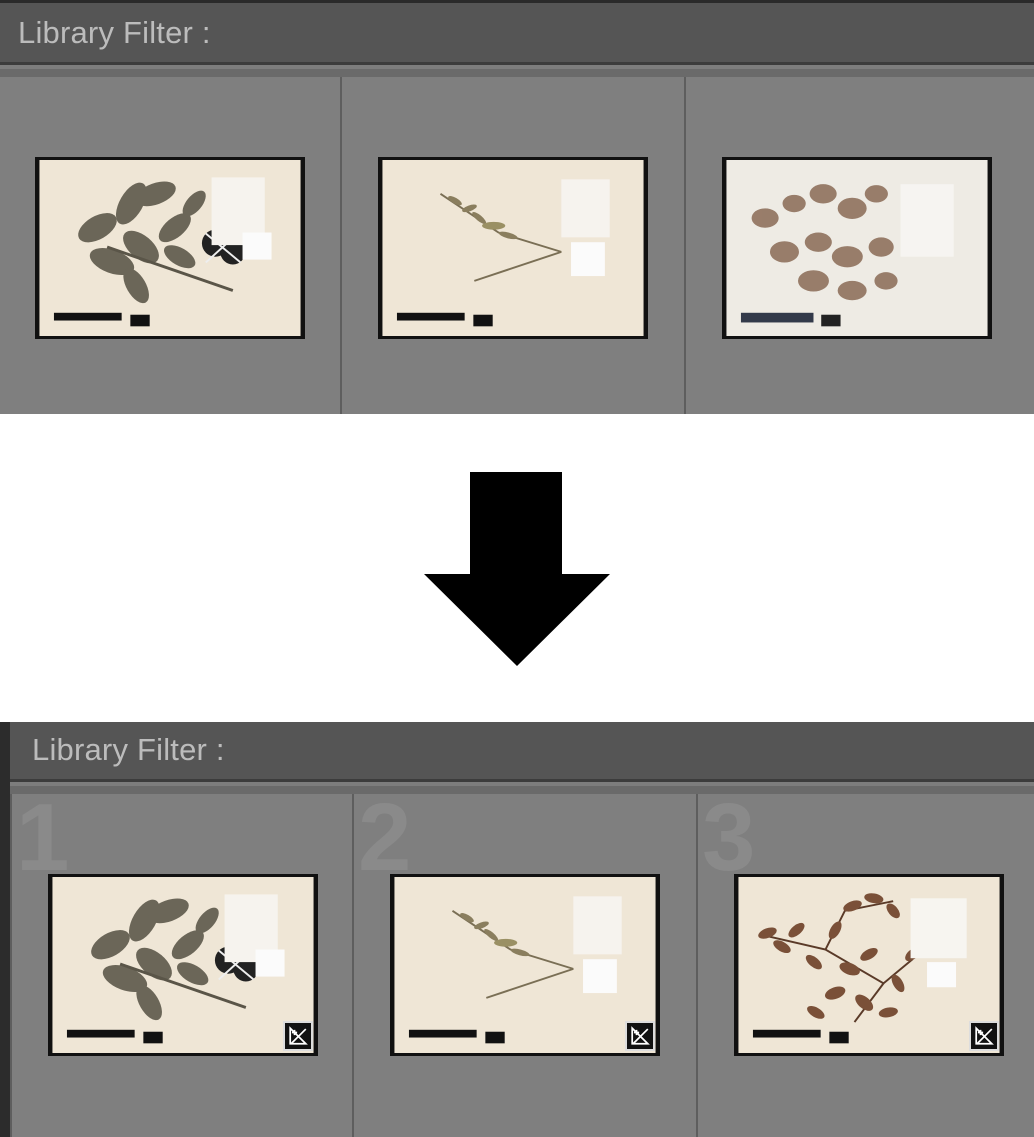 The height and width of the screenshot is (1137, 1034). Describe the element at coordinates (43, 837) in the screenshot. I see `cell-number: 1` at that location.